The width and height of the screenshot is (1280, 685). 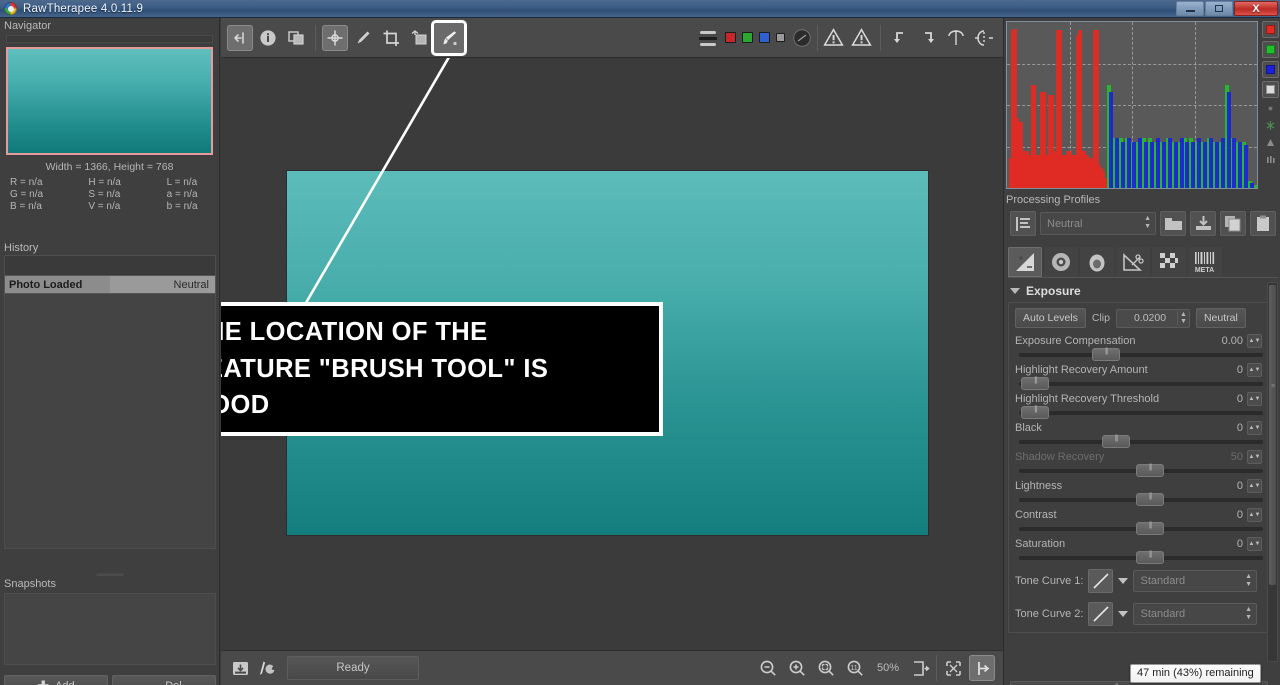 I want to click on zoom-fit-icon, so click(x=827, y=668).